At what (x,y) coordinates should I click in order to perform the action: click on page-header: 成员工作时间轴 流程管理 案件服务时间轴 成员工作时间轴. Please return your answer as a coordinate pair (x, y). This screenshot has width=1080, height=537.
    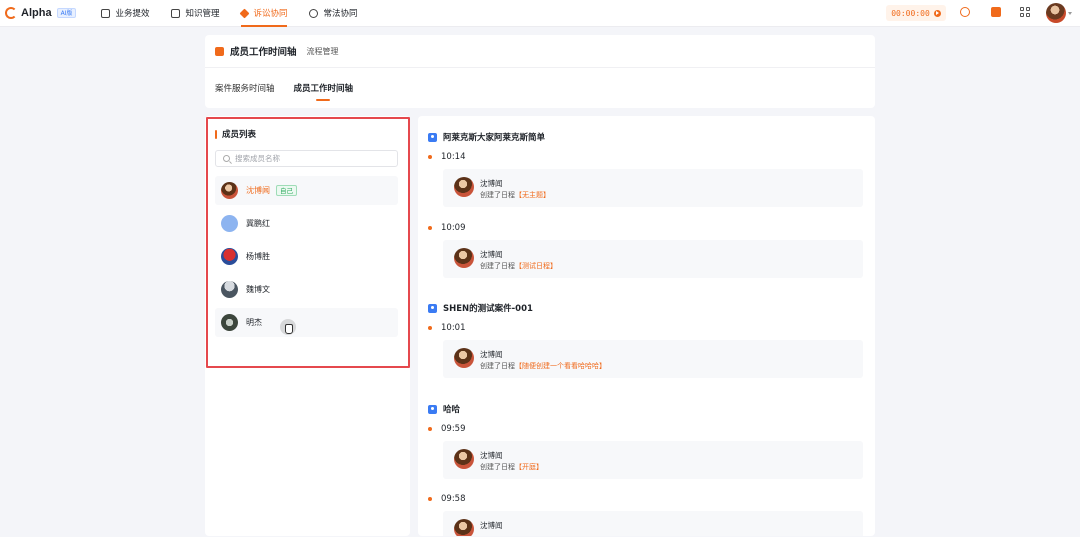
    Looking at the image, I should click on (540, 71).